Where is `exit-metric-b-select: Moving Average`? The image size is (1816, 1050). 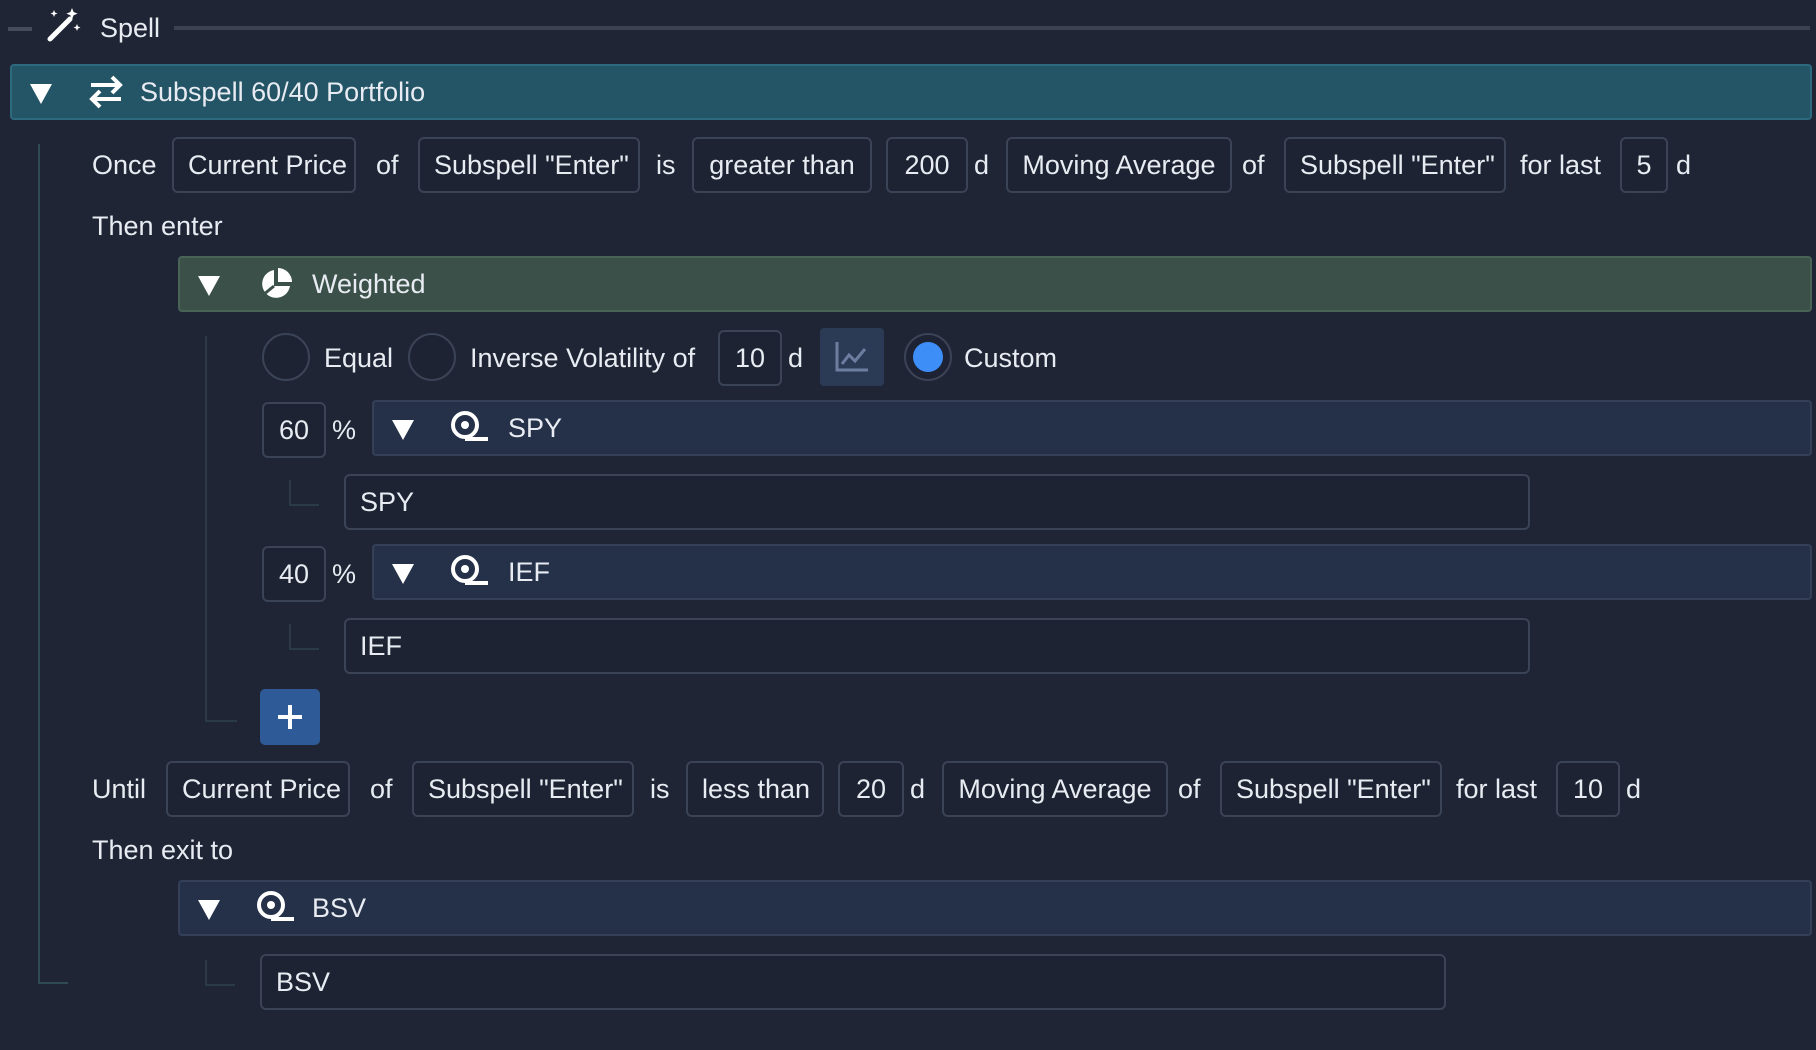 exit-metric-b-select: Moving Average is located at coordinates (1055, 789).